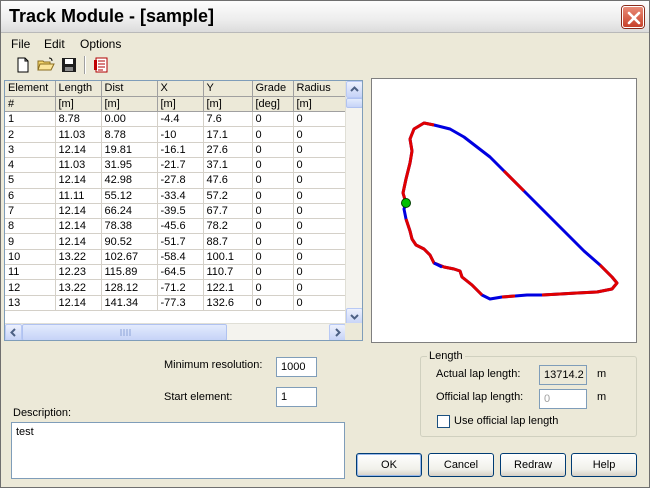 This screenshot has width=650, height=488. Describe the element at coordinates (389, 465) in the screenshot. I see `ok-button: OK` at that location.